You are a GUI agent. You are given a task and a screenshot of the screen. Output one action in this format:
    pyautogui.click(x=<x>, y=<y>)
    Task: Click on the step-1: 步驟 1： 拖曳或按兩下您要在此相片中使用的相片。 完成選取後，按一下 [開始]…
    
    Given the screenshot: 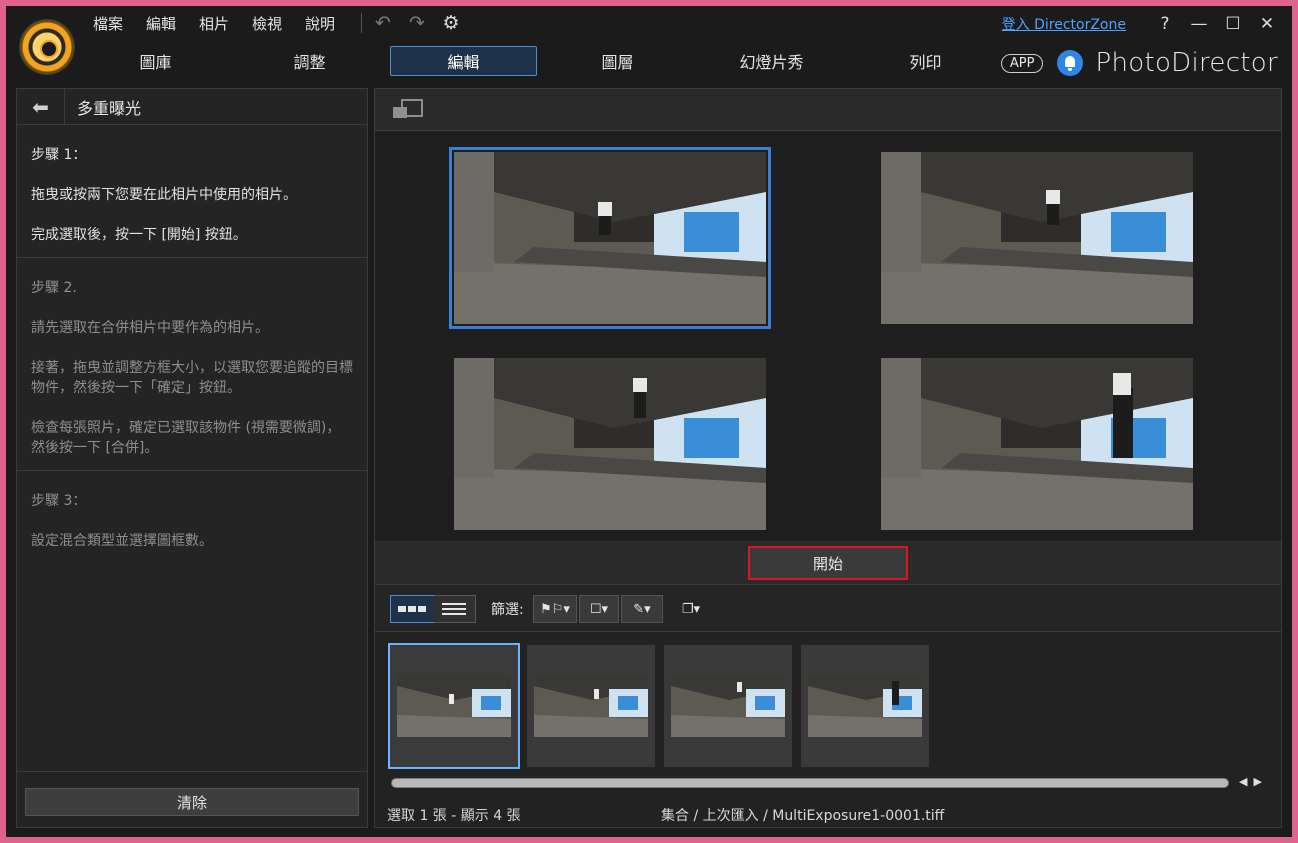 What is the action you would take?
    pyautogui.click(x=192, y=191)
    